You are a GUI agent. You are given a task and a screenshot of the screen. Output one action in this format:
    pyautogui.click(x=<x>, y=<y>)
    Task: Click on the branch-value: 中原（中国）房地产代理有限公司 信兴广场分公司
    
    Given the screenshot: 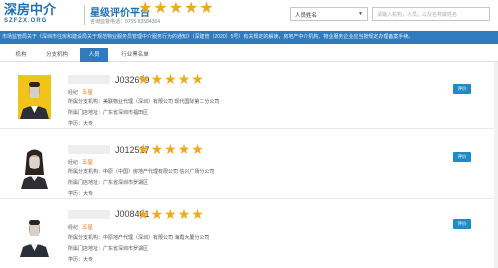 What is the action you would take?
    pyautogui.click(x=159, y=172)
    